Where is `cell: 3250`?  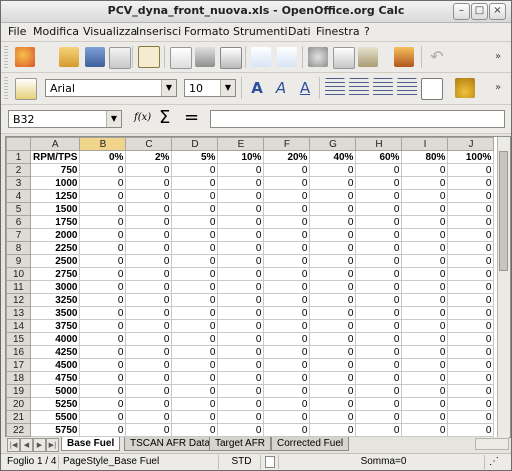 cell: 3250 is located at coordinates (55, 300).